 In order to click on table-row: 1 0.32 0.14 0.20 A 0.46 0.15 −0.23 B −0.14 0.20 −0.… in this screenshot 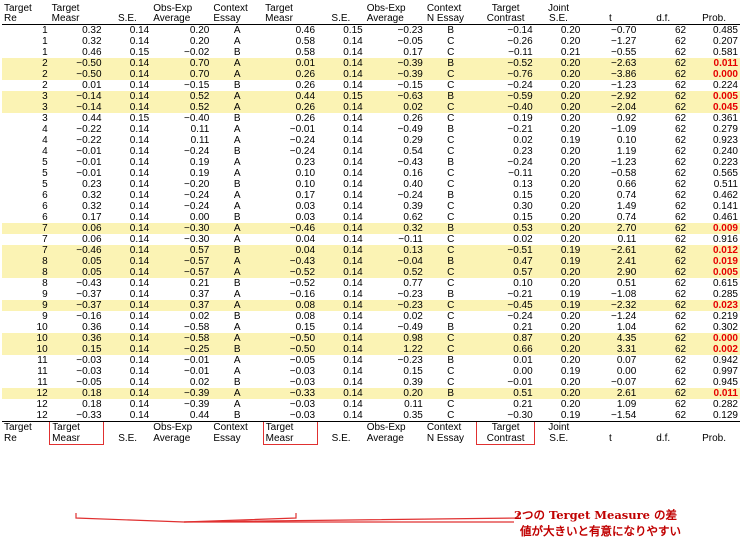, I will do `click(371, 30)`.